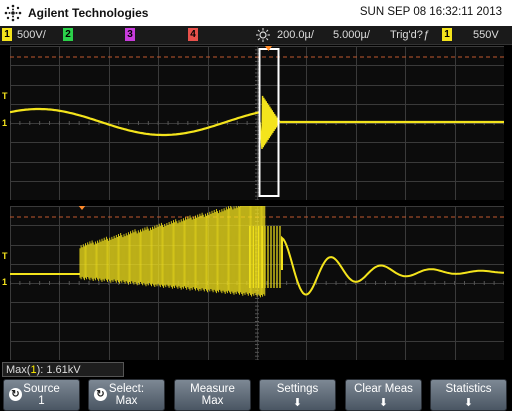 The width and height of the screenshot is (512, 411). I want to click on measure-max-softkey: Measure Max, so click(212, 395).